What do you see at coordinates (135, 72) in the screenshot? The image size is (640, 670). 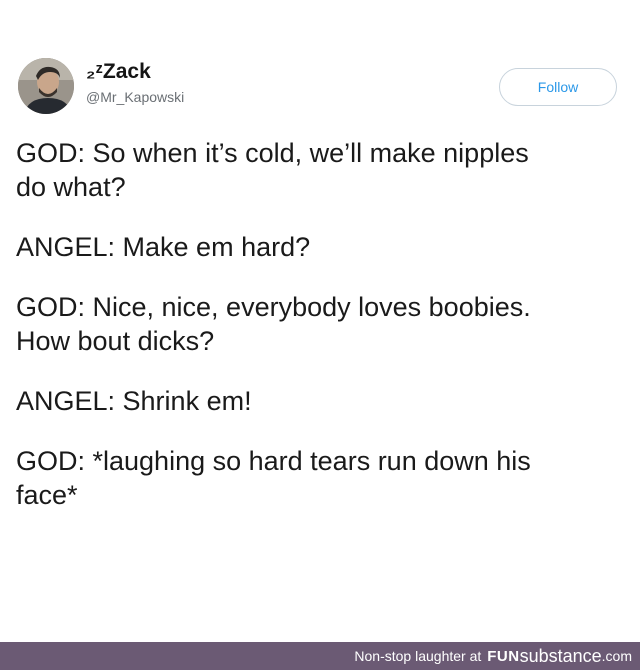 I see `display-name: ₂ᶻZack` at bounding box center [135, 72].